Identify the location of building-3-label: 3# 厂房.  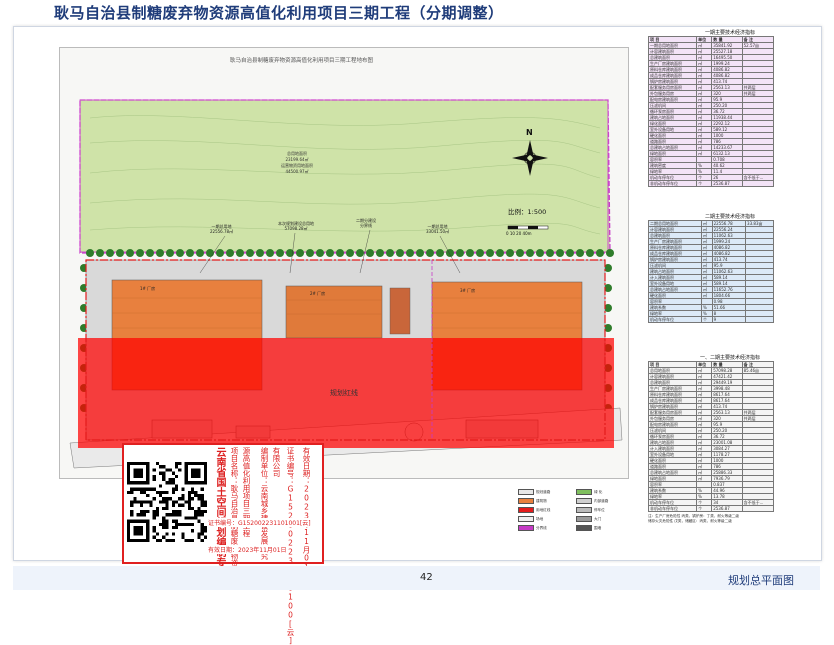
(468, 290).